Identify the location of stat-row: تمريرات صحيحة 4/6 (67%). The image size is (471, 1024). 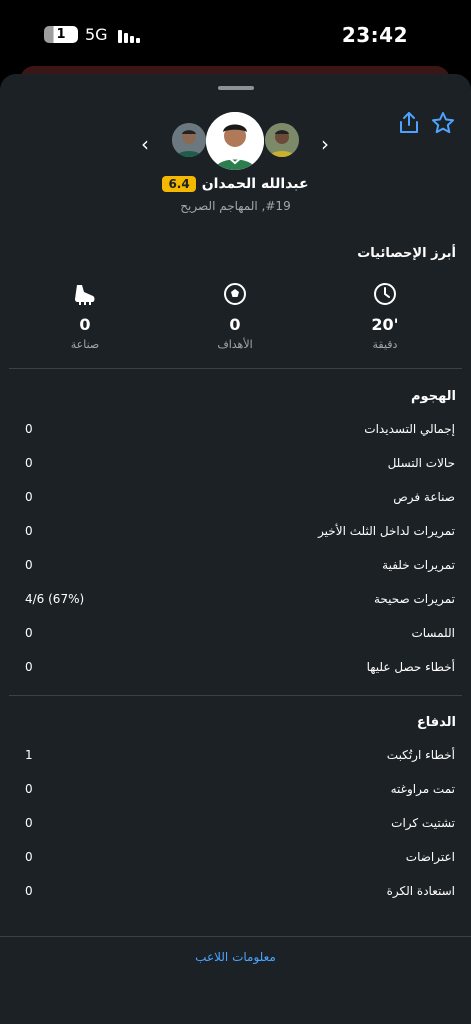
(235, 601).